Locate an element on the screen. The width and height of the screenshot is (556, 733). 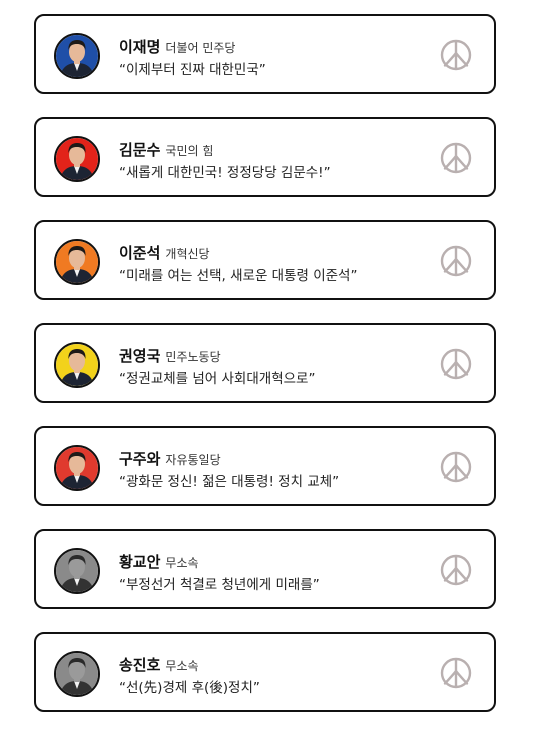
candidate-slogan: “이제부터 진짜 대한민국” is located at coordinates (192, 70).